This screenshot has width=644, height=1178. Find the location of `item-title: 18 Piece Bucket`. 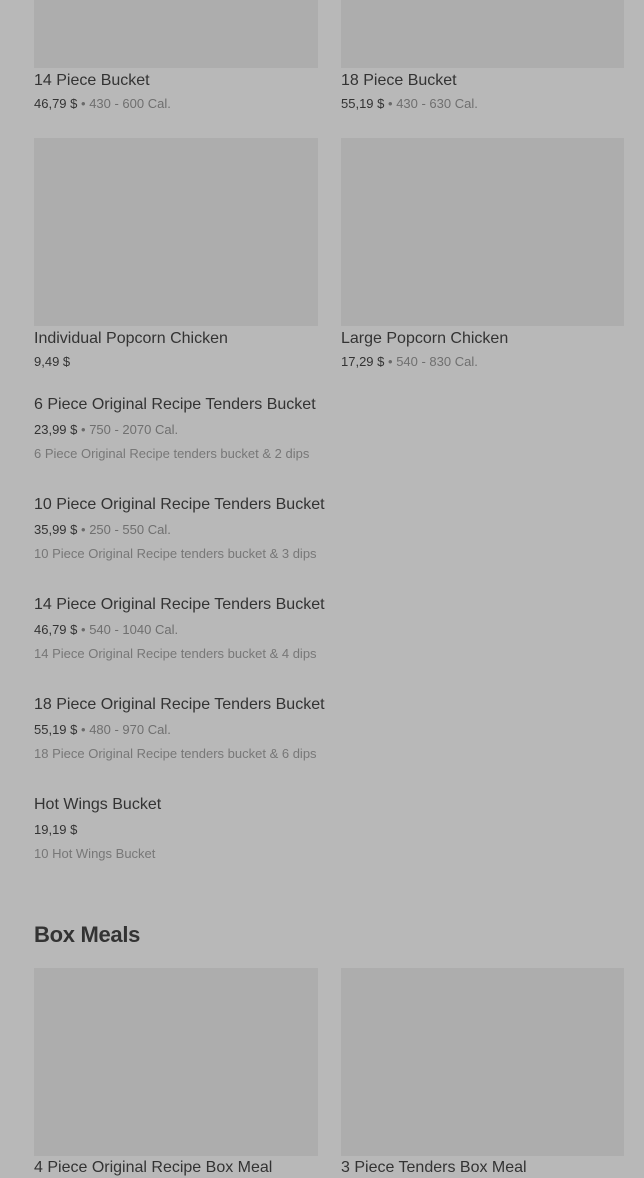

item-title: 18 Piece Bucket is located at coordinates (399, 81).